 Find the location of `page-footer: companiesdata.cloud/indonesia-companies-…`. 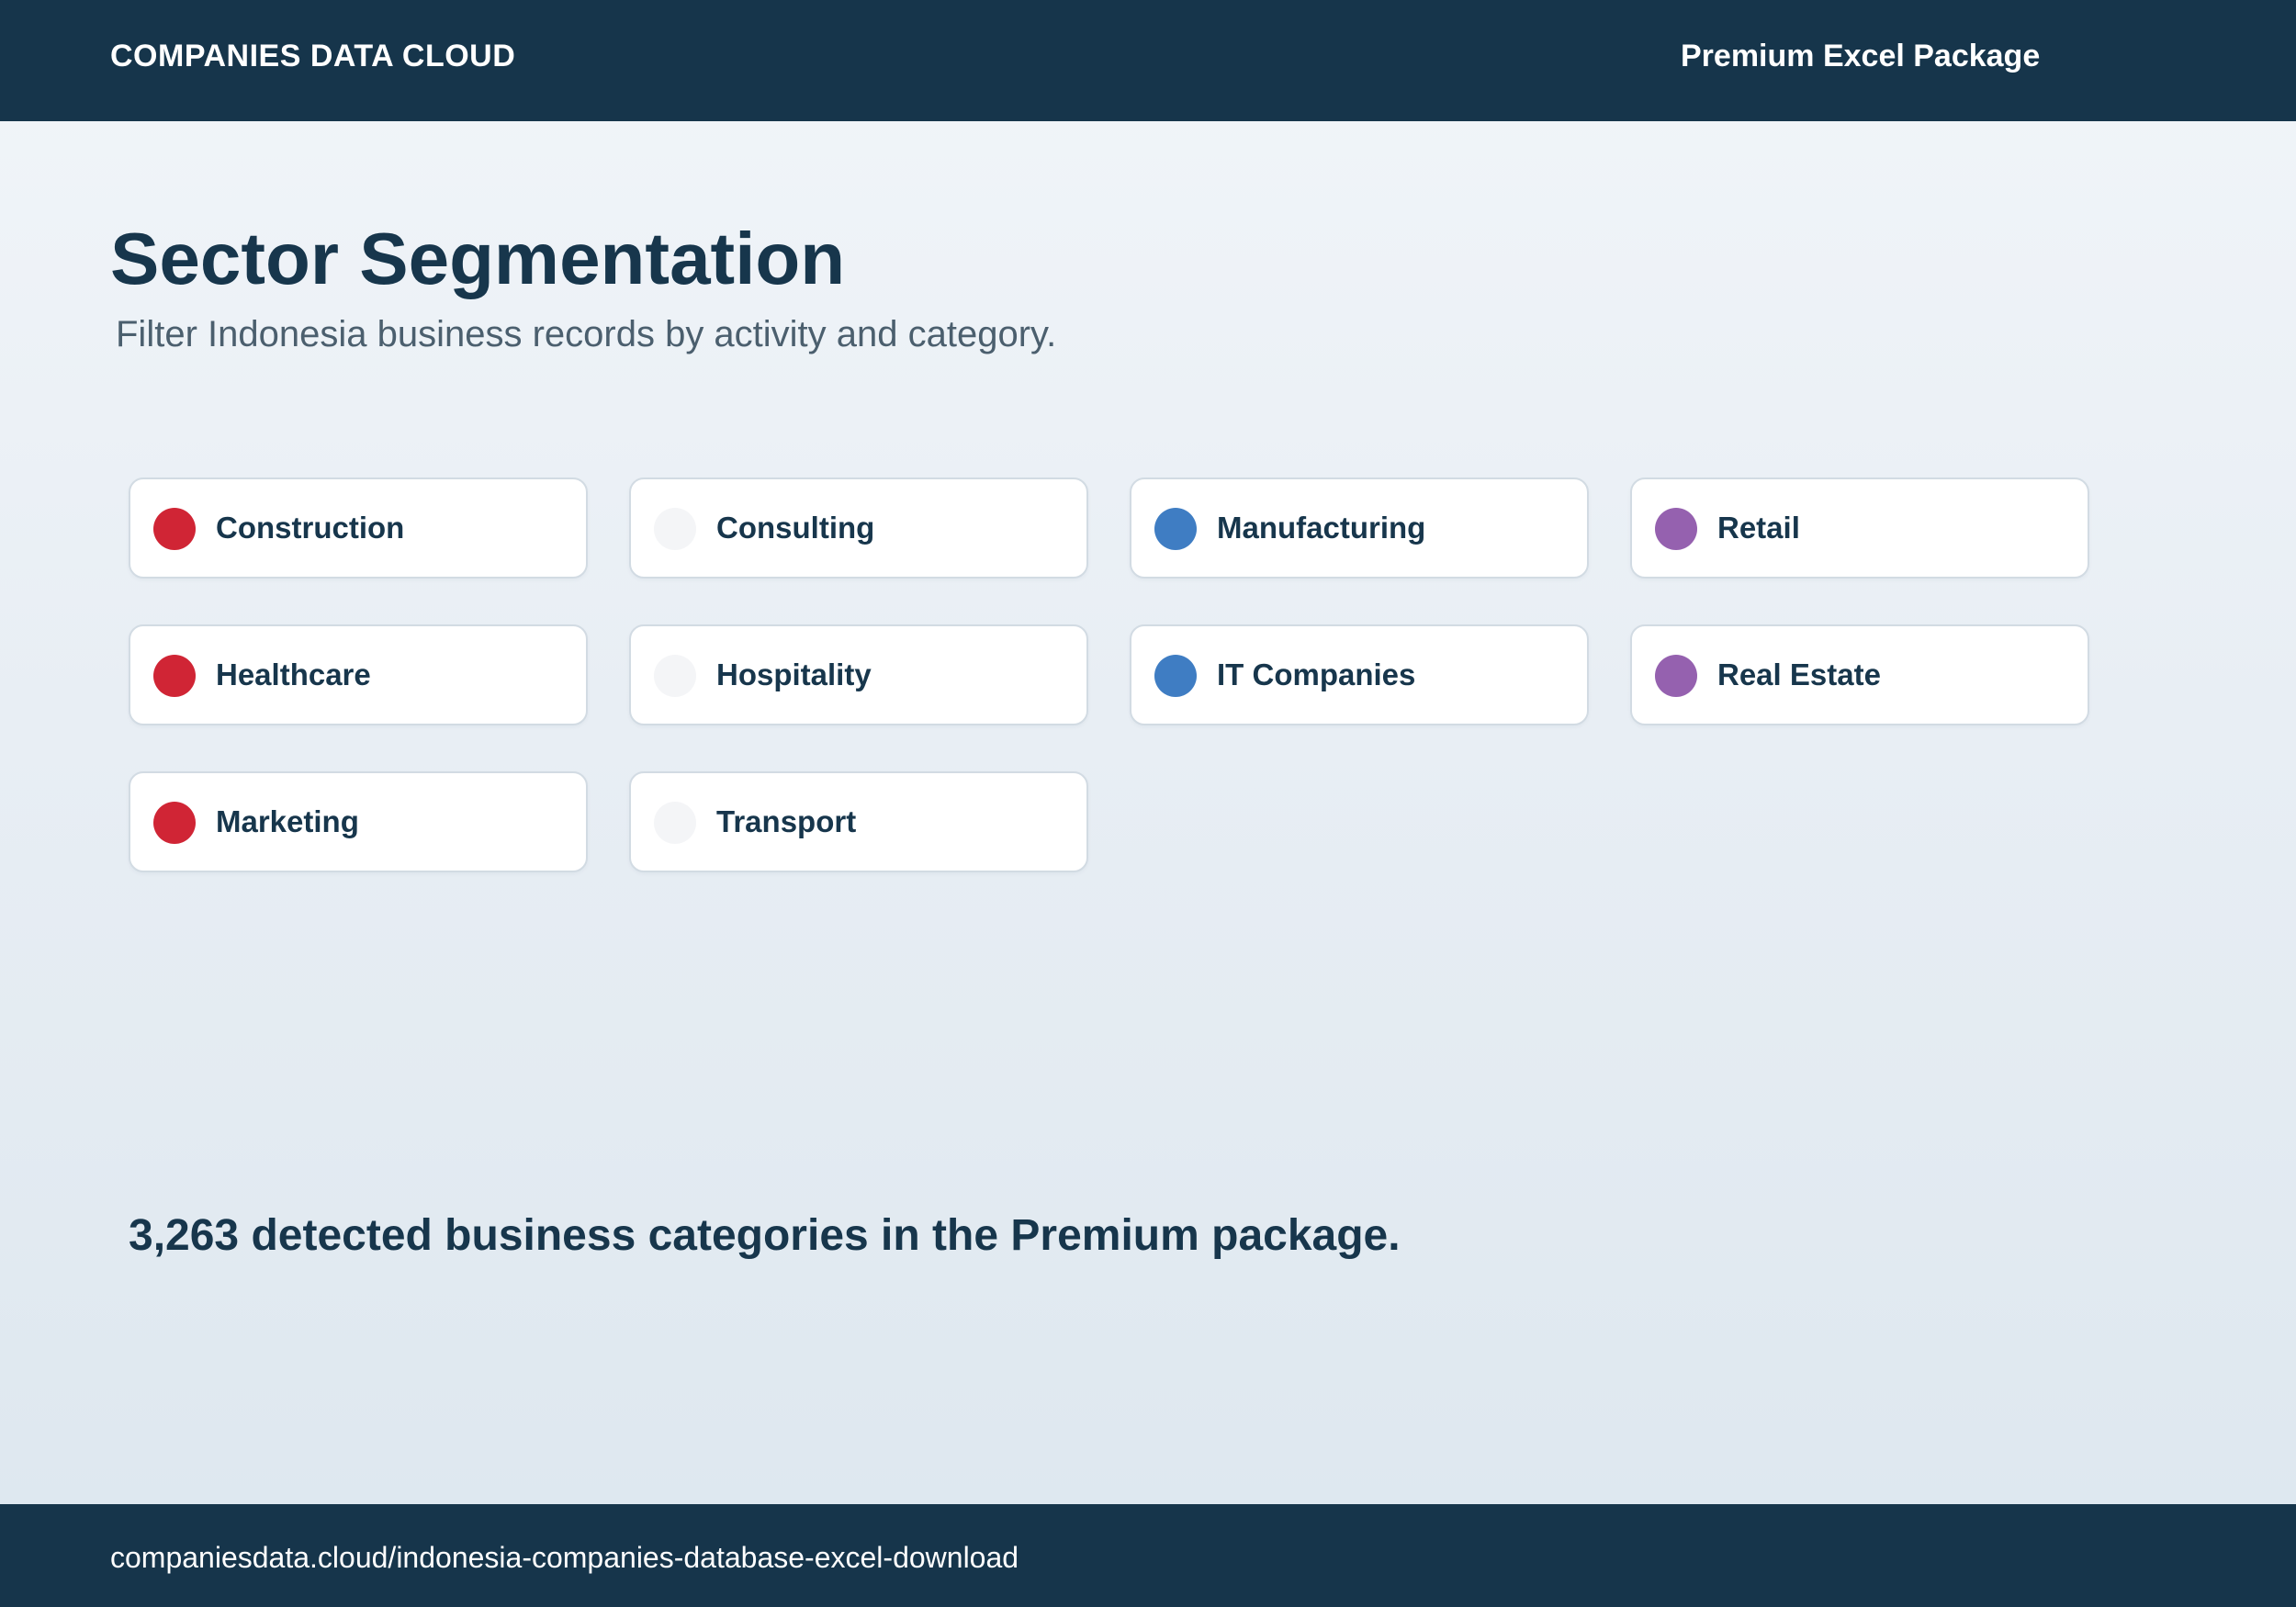

page-footer: companiesdata.cloud/indonesia-companies-… is located at coordinates (1148, 1555).